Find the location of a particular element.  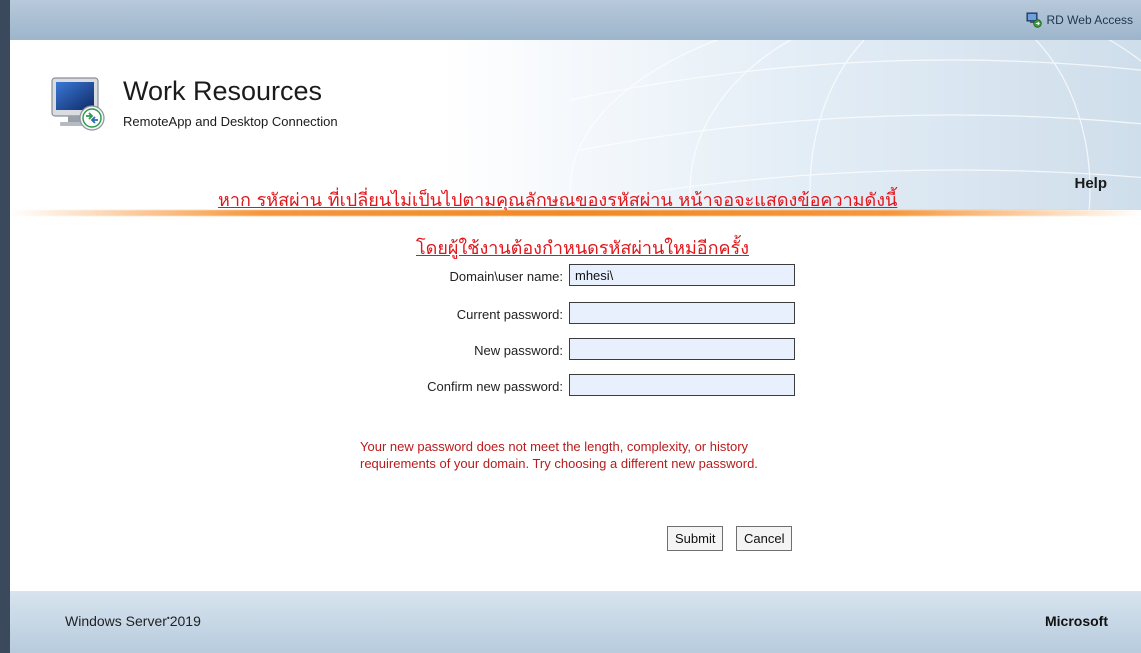

cancel-button: Cancel is located at coordinates (764, 538).